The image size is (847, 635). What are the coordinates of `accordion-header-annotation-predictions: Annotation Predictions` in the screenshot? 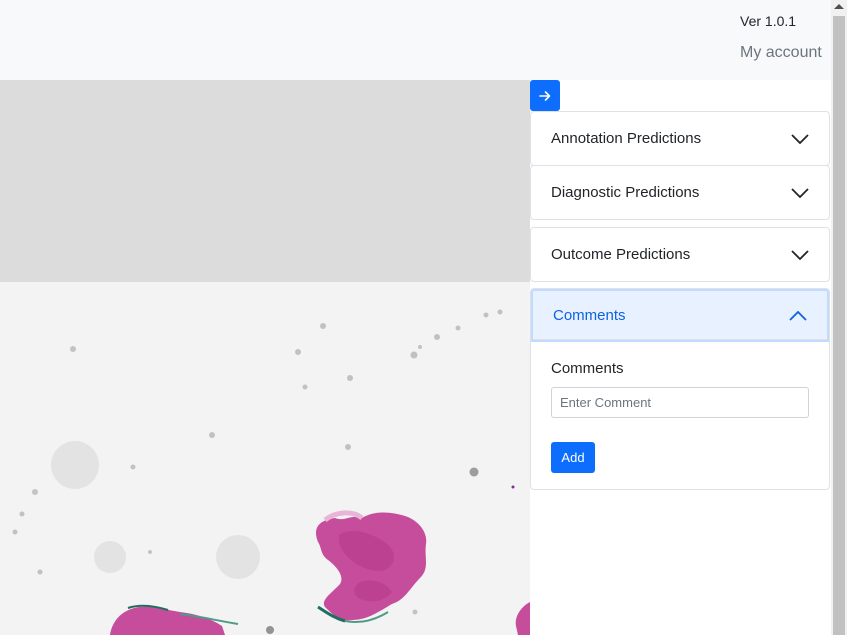 It's located at (680, 138).